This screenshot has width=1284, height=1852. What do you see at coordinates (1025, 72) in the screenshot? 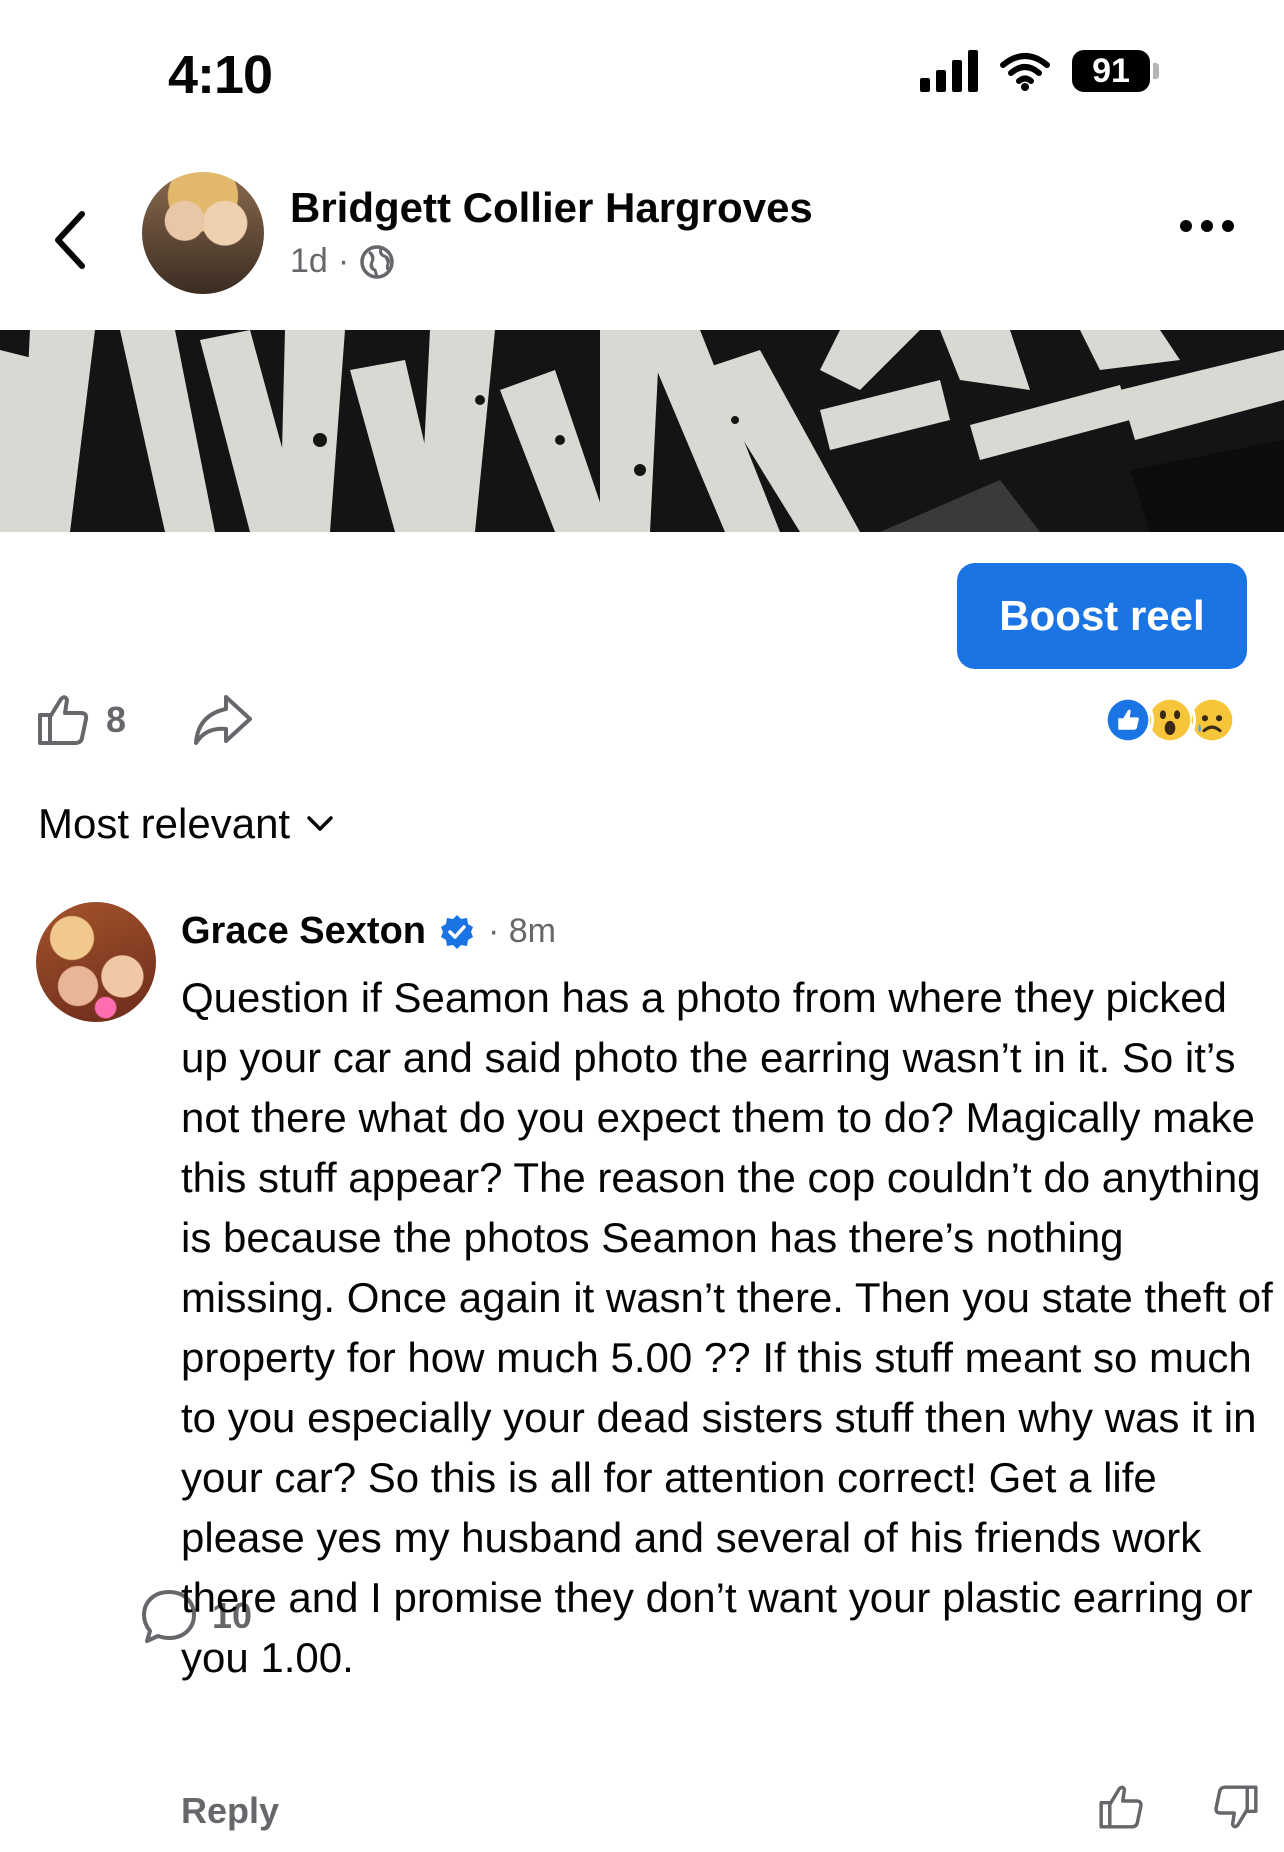
I see `wifi-icon` at bounding box center [1025, 72].